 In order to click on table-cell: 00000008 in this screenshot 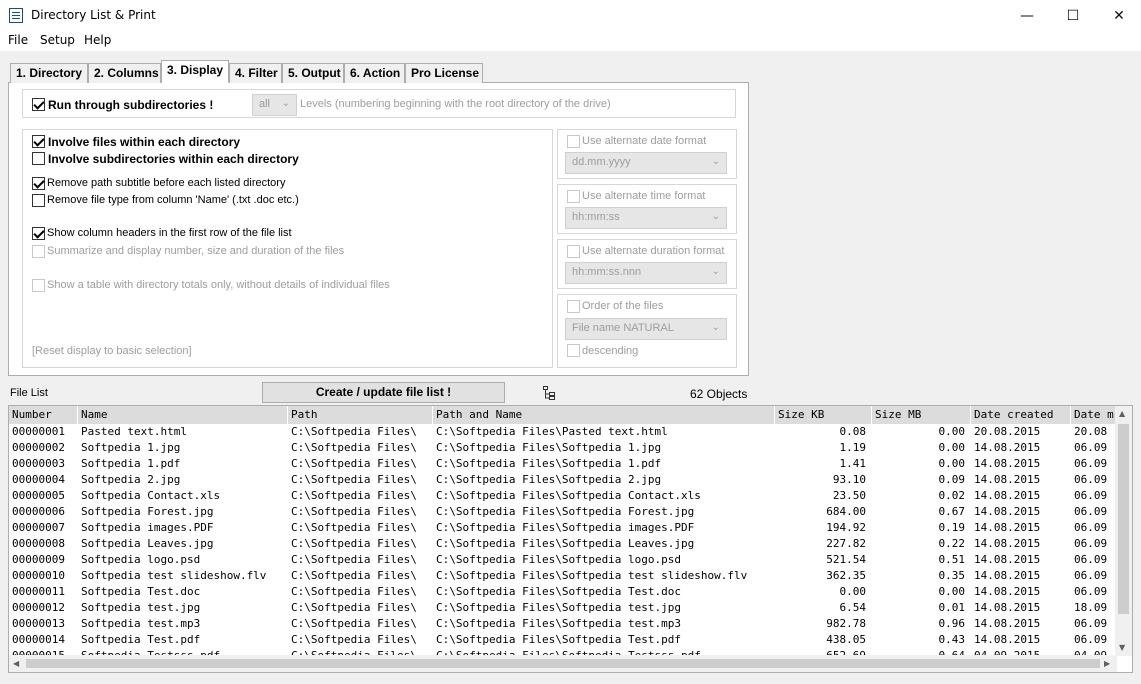, I will do `click(38, 543)`.